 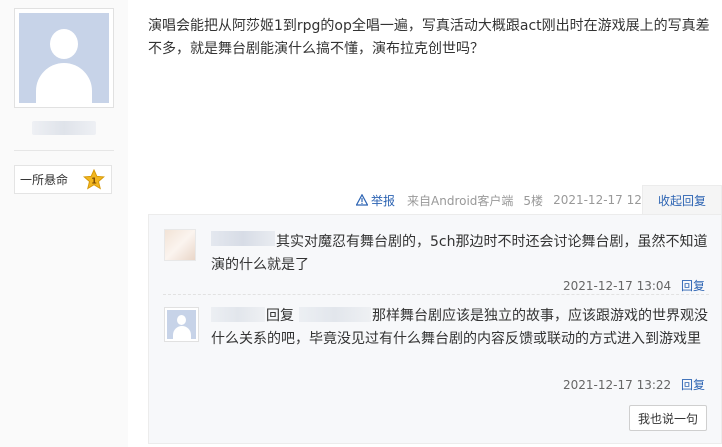 I want to click on author-rank-badge: 一所悬命 1, so click(x=63, y=179).